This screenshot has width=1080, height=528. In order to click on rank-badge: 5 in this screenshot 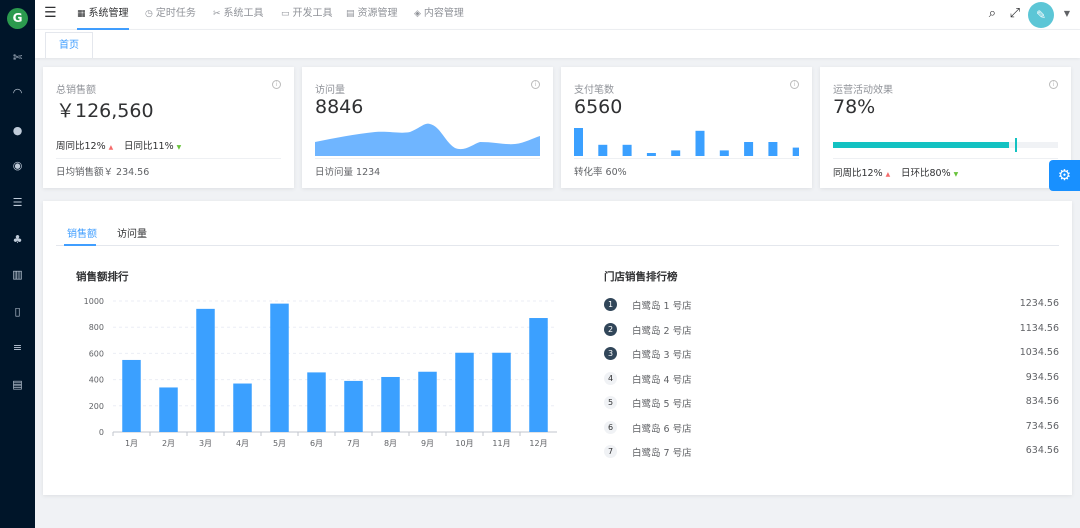, I will do `click(610, 402)`.